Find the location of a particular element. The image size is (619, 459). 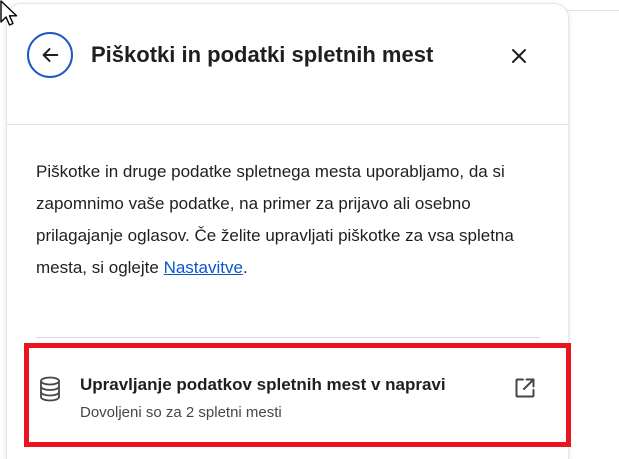

close-icon is located at coordinates (519, 56).